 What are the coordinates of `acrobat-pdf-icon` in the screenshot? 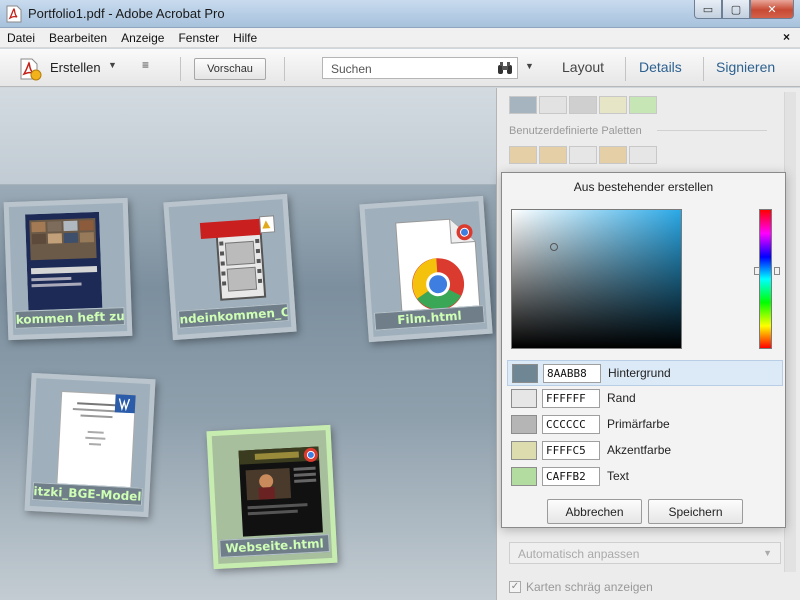 It's located at (14, 14).